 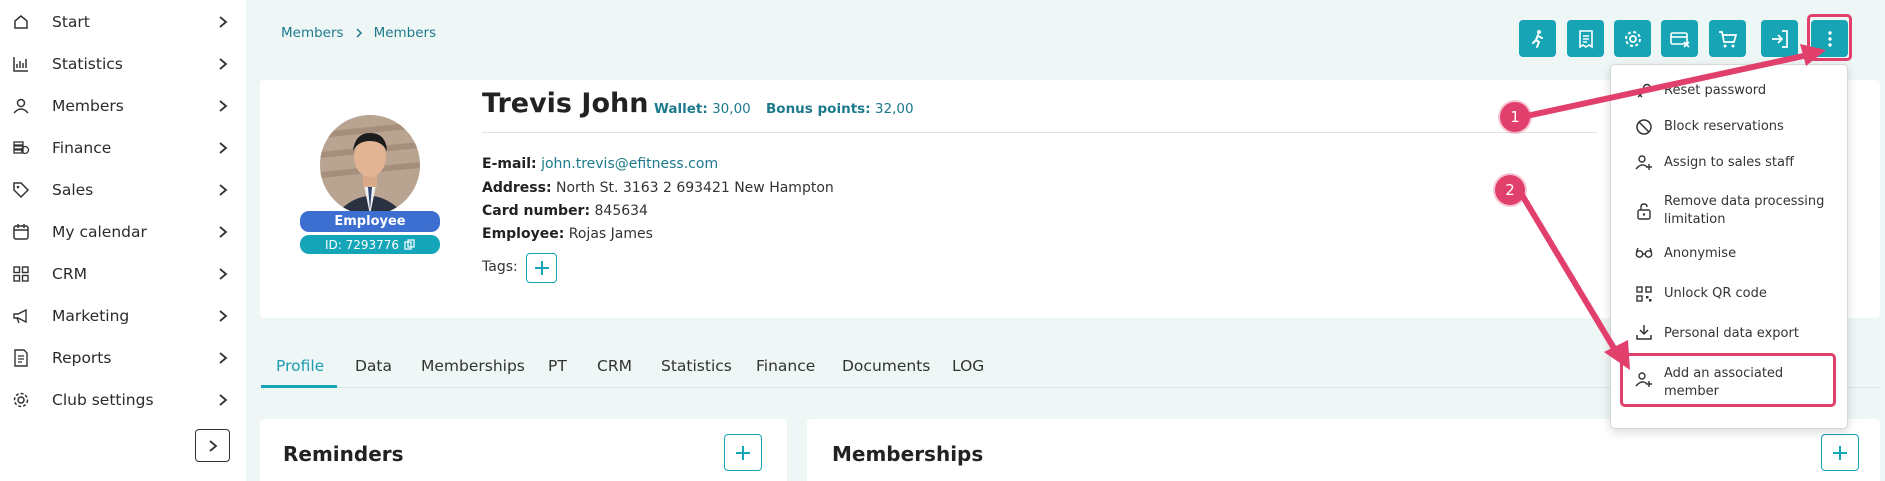 What do you see at coordinates (610, 234) in the screenshot?
I see `employee-value: Rojas James` at bounding box center [610, 234].